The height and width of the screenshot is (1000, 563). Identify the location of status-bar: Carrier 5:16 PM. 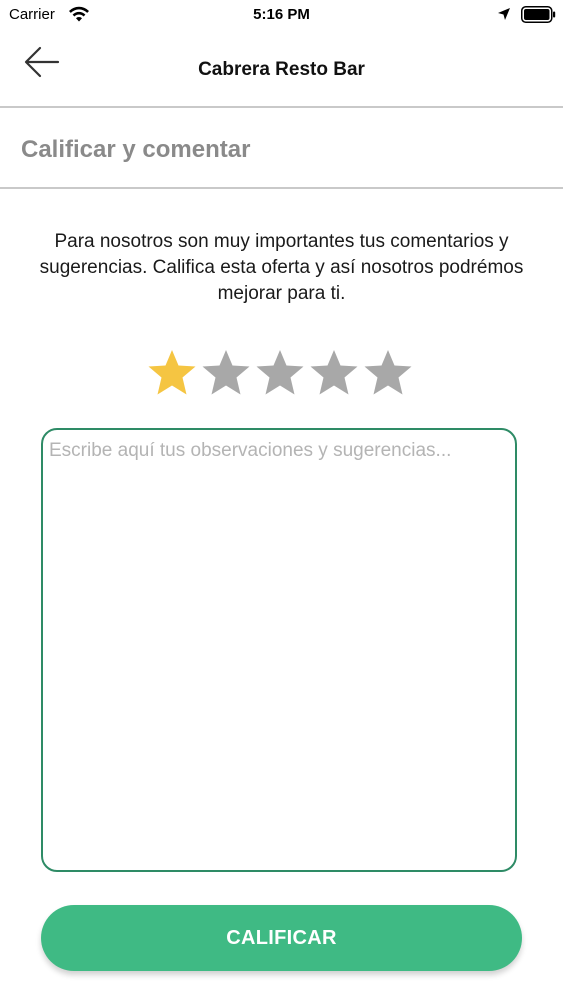
(281, 15).